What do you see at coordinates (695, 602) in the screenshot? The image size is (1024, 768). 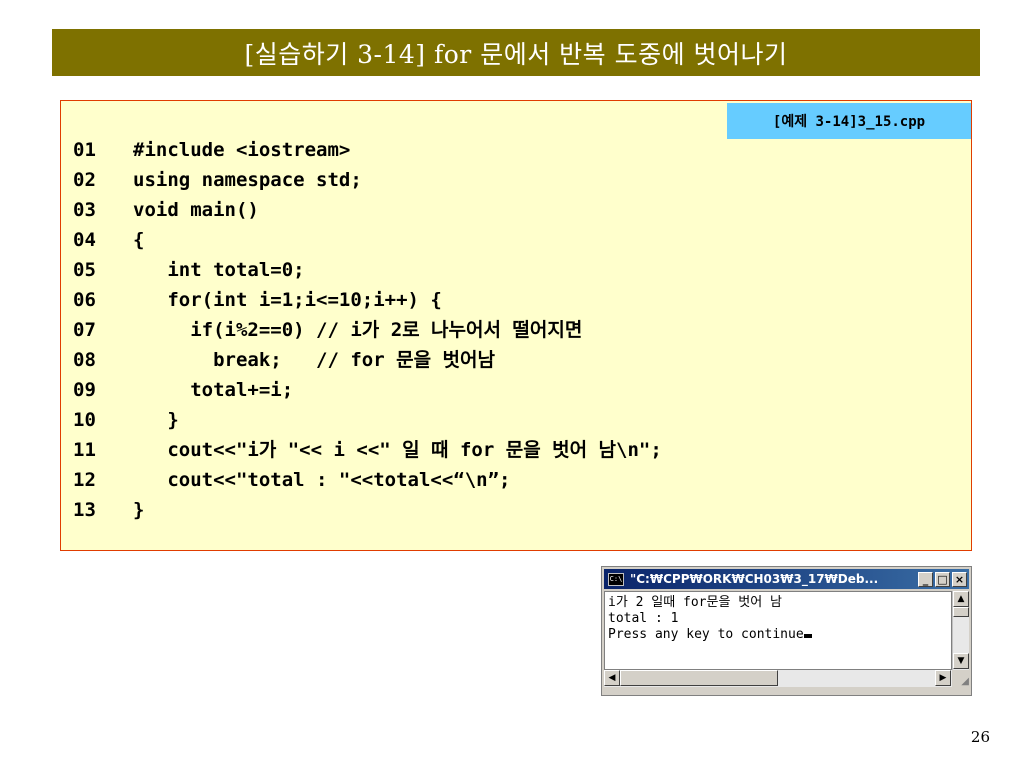 I see `console-output-line: i가 2 일때 for문을 벗어 남` at bounding box center [695, 602].